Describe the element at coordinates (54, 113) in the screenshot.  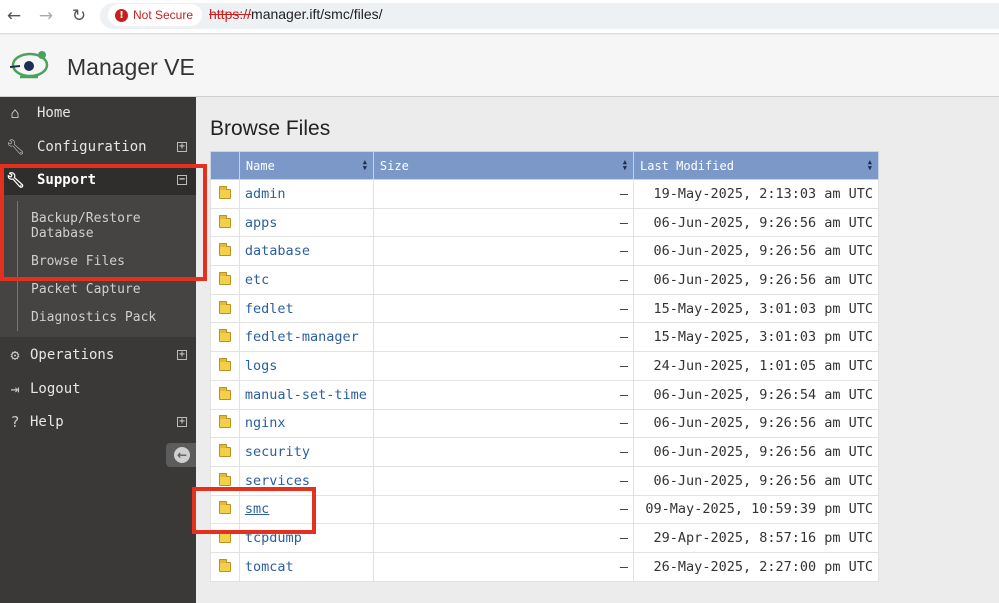
I see `sidebar-item-label: Home` at that location.